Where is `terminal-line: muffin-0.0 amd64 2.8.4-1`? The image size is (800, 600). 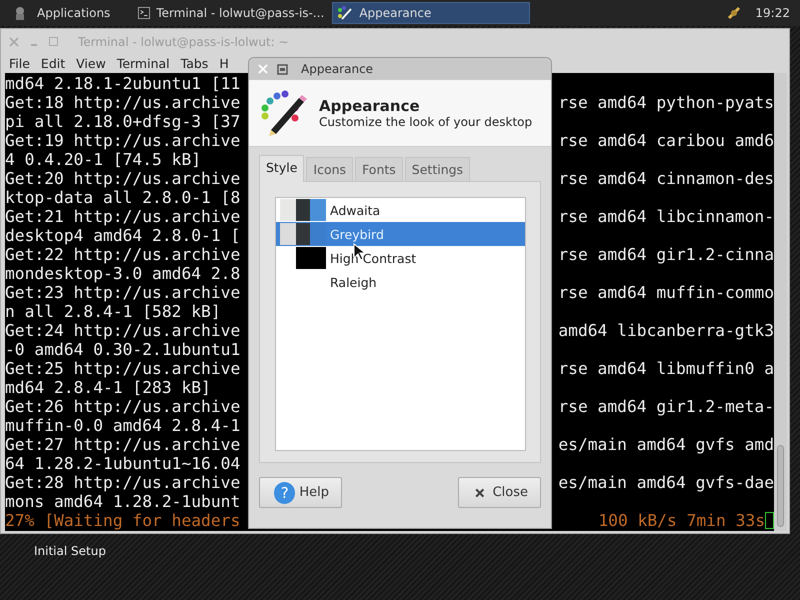 terminal-line: muffin-0.0 amd64 2.8.4-1 is located at coordinates (122, 425).